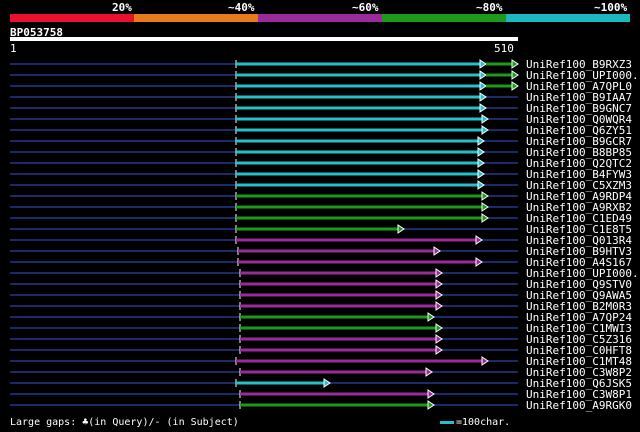 This screenshot has height=432, width=640. What do you see at coordinates (124, 422) in the screenshot?
I see `large-gaps-legend: Large gaps: ♣(in Query)/- (in Subject)` at bounding box center [124, 422].